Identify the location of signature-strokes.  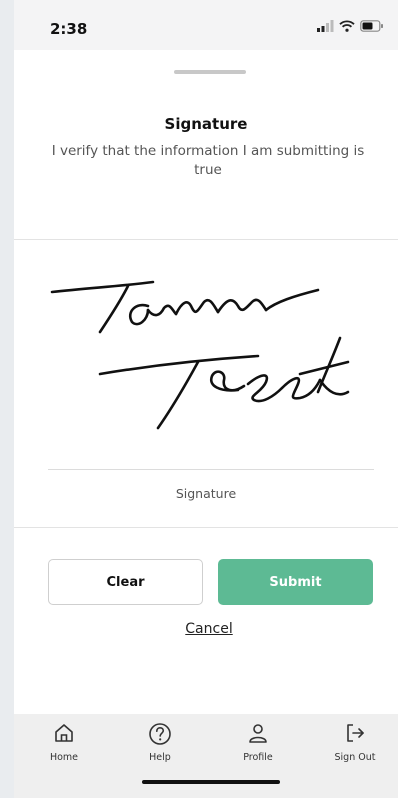
(200, 355).